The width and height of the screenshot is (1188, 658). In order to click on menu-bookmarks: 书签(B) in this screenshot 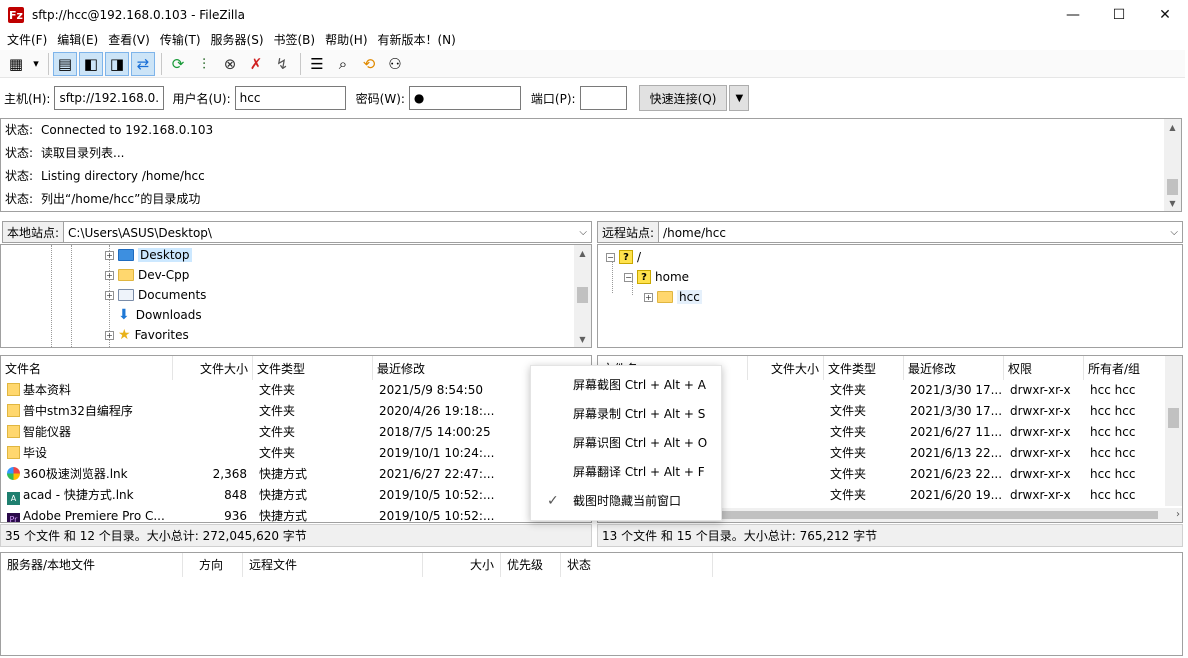, I will do `click(295, 40)`.